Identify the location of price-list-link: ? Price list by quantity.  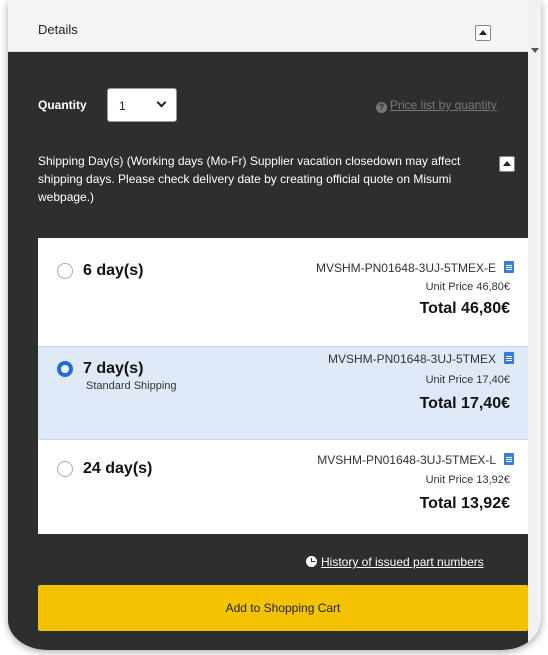
(436, 105).